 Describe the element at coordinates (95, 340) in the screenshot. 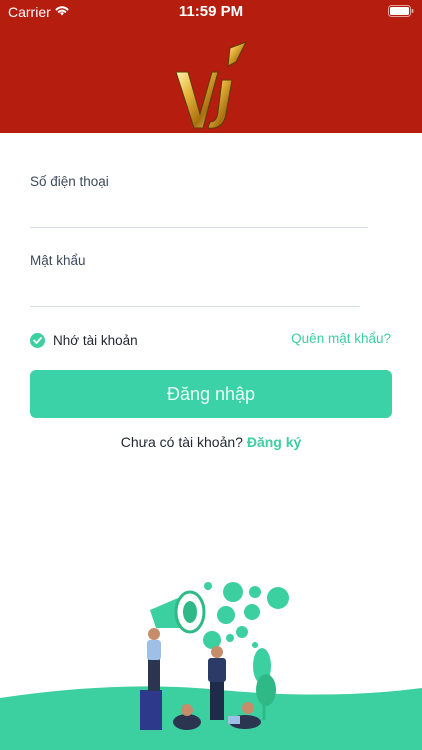

I see `remember-account-label: Nhớ tài khoản` at that location.